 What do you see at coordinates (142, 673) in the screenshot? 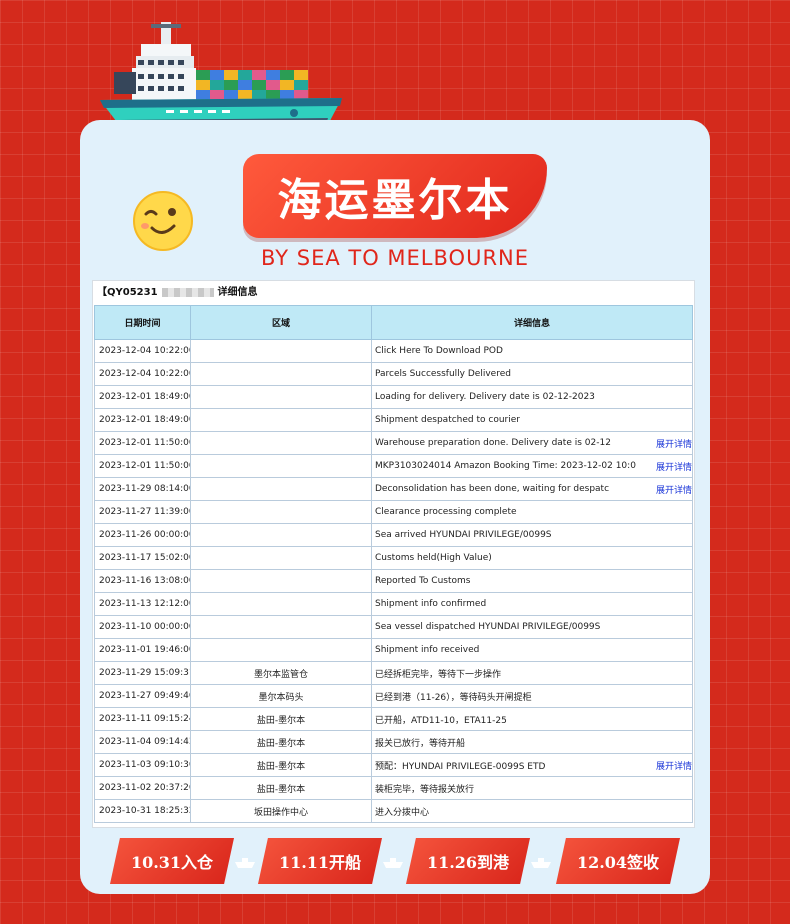
I see `row-time: 2023-11-29 15:09:31` at bounding box center [142, 673].